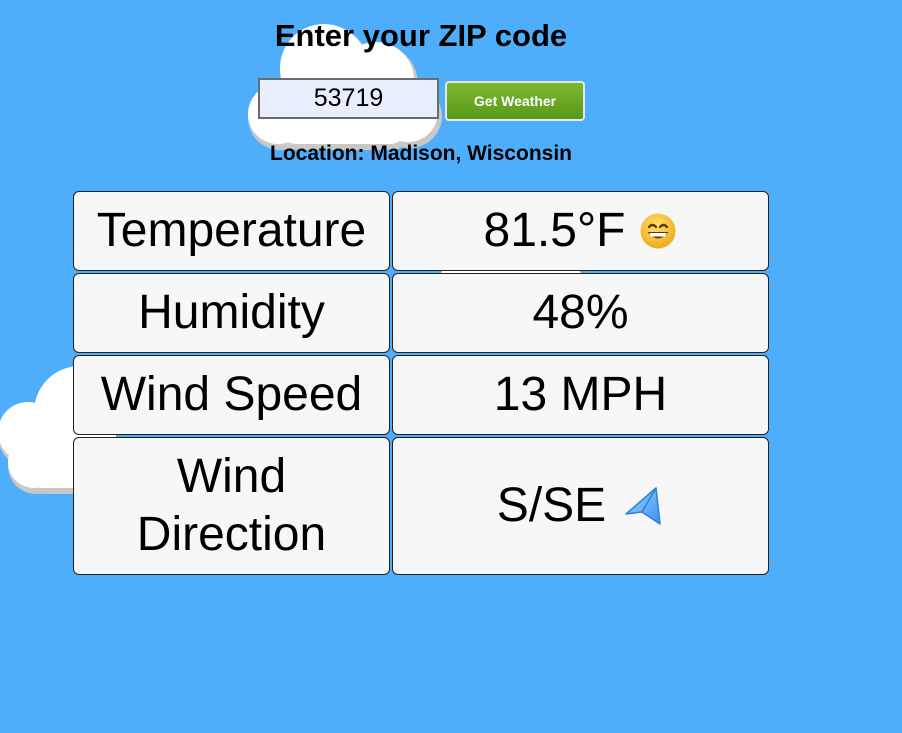 The height and width of the screenshot is (733, 902). I want to click on humidity-value-cell: 48%, so click(580, 313).